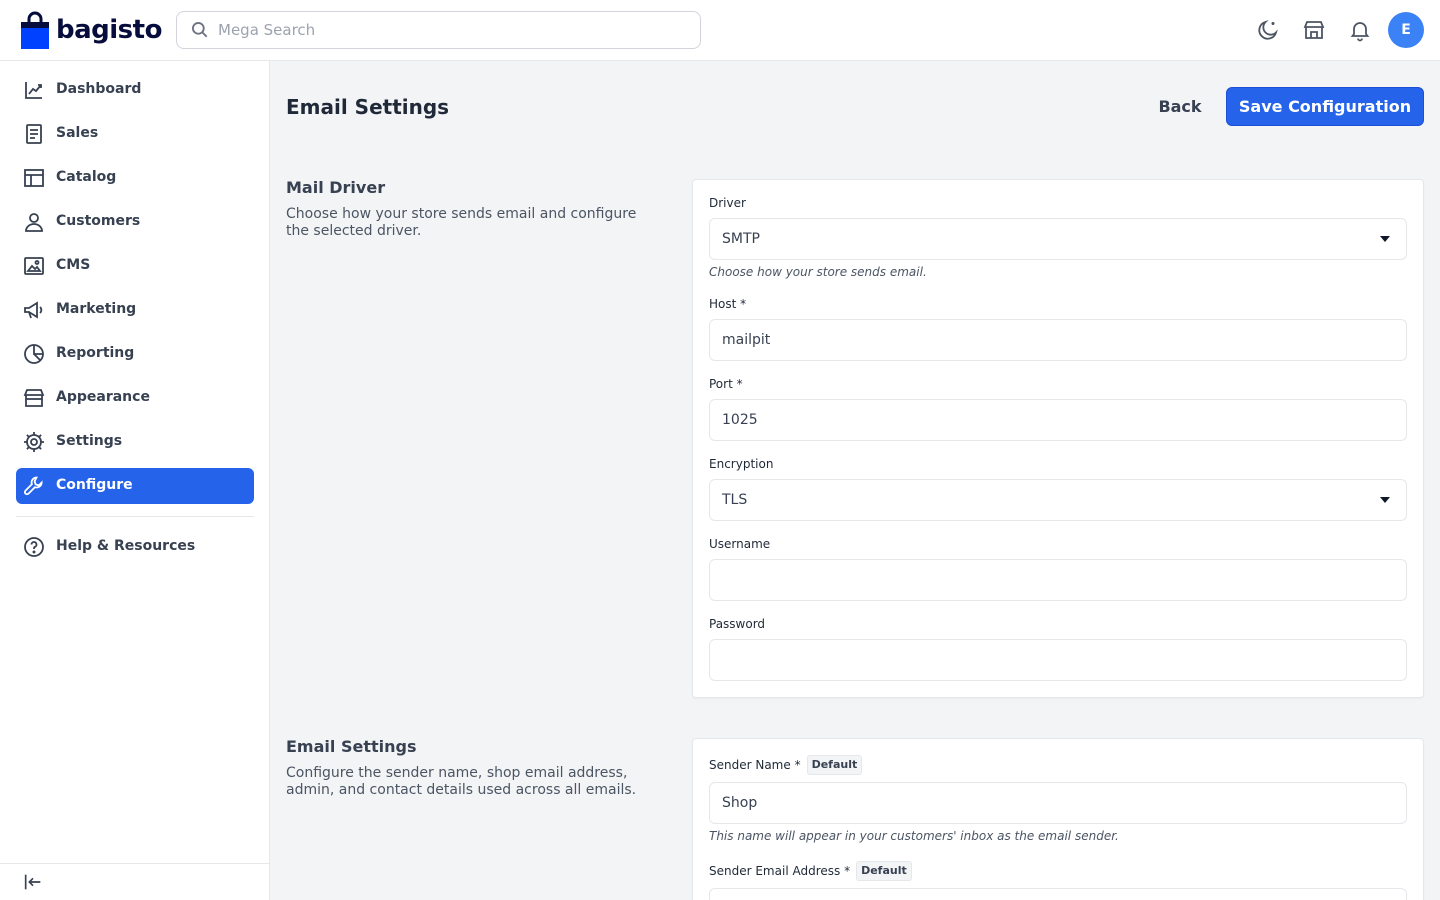 The image size is (1440, 900). I want to click on sender-name-label-text: Sender Name *, so click(755, 765).